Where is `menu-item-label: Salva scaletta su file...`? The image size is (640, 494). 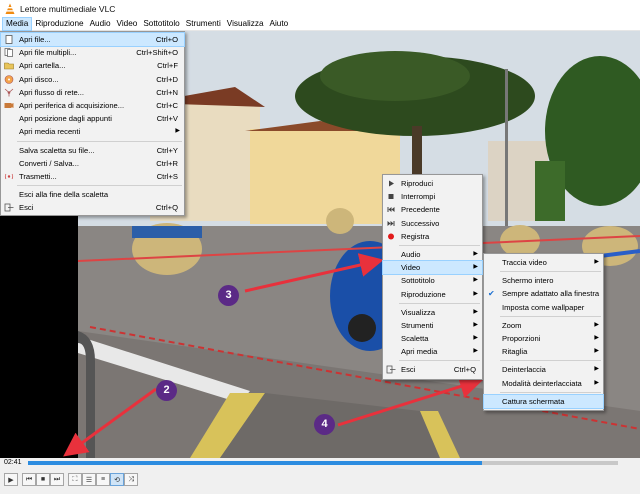
menu-item-label: Salva scaletta su file... is located at coordinates (57, 150).